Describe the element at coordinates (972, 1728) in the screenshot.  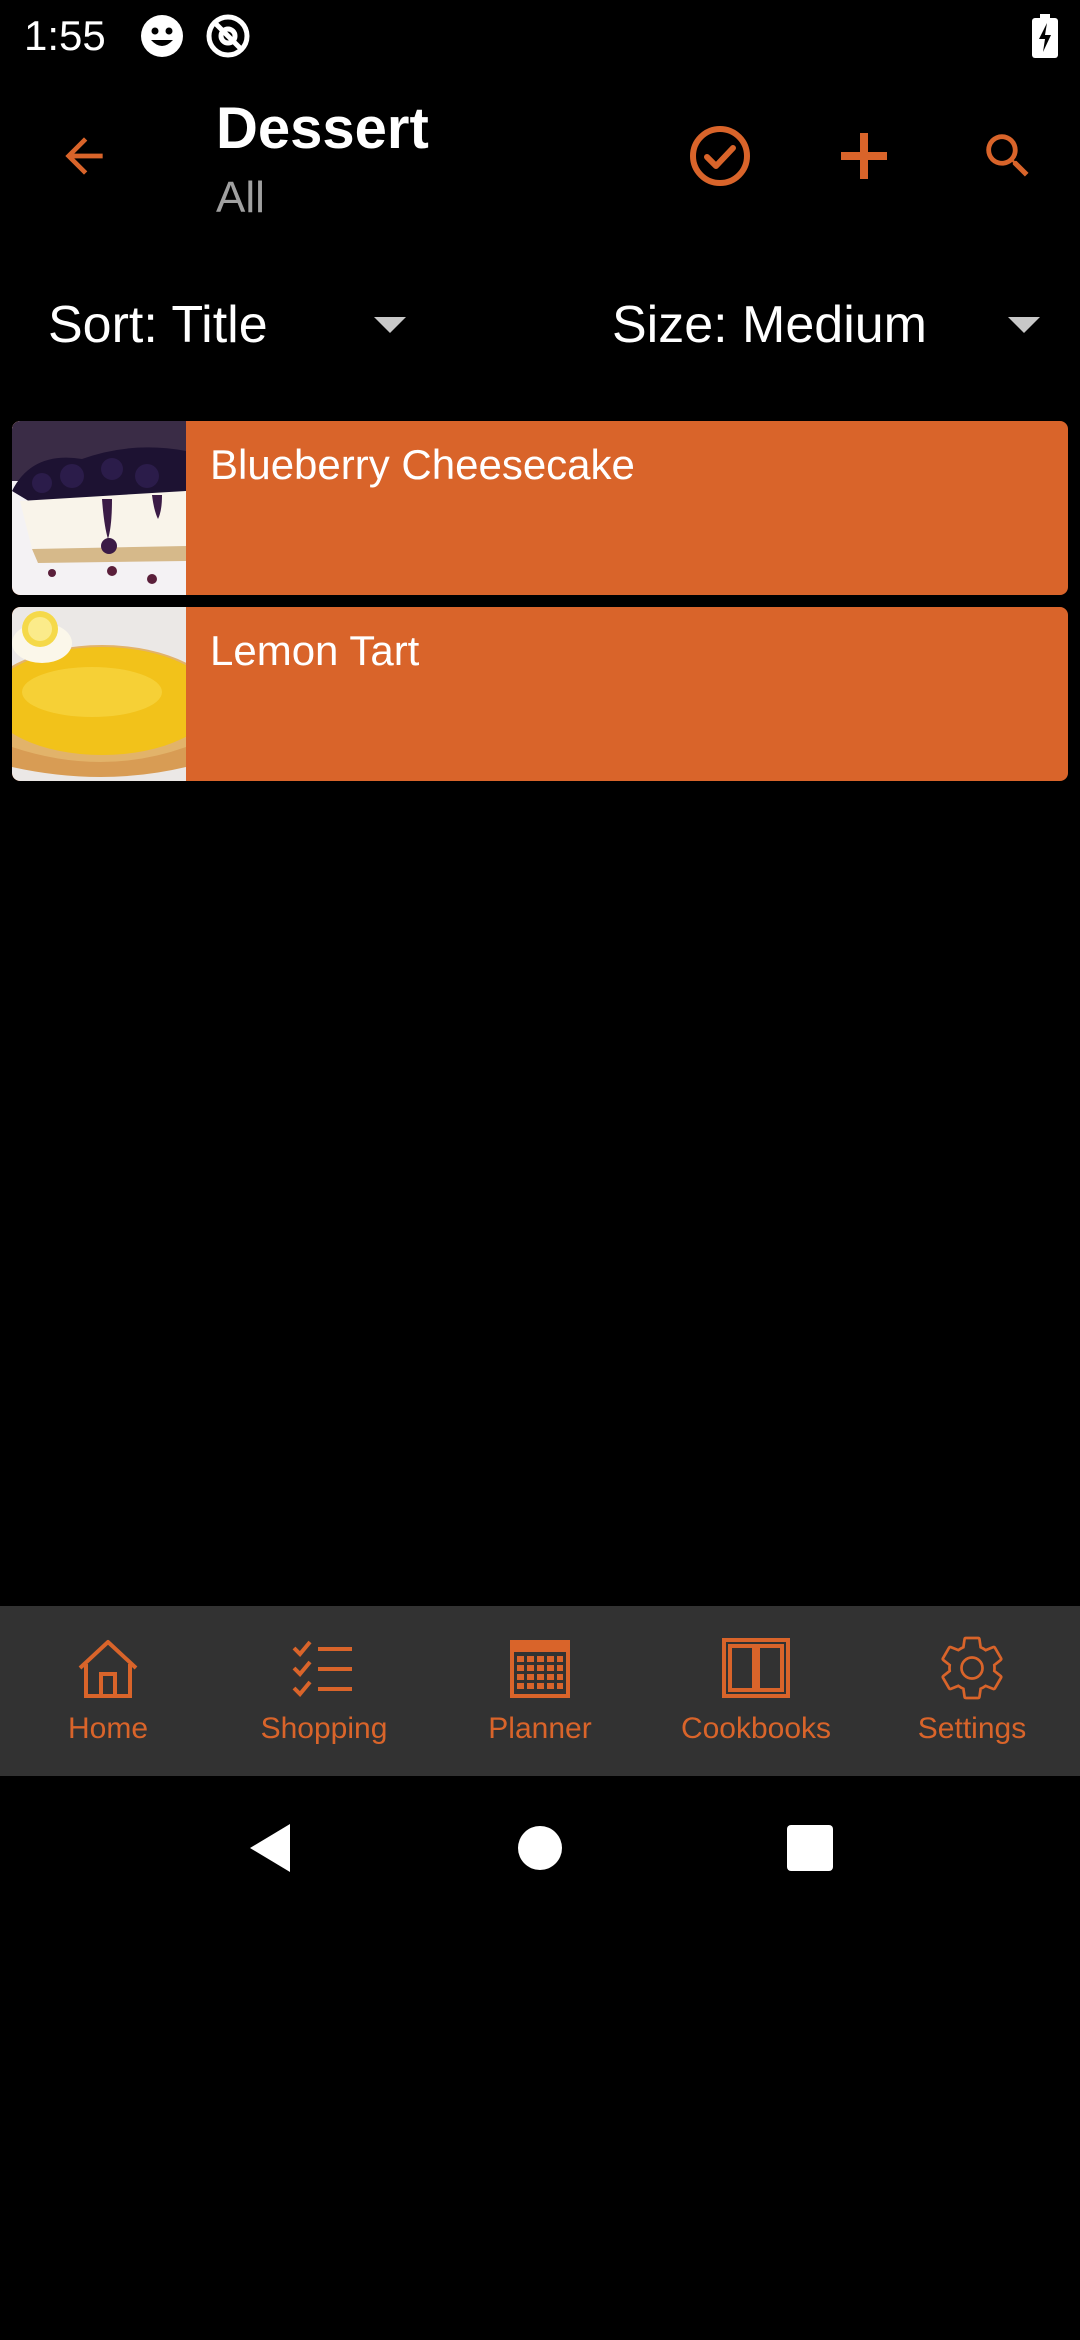
I see `nav-label: Settings` at that location.